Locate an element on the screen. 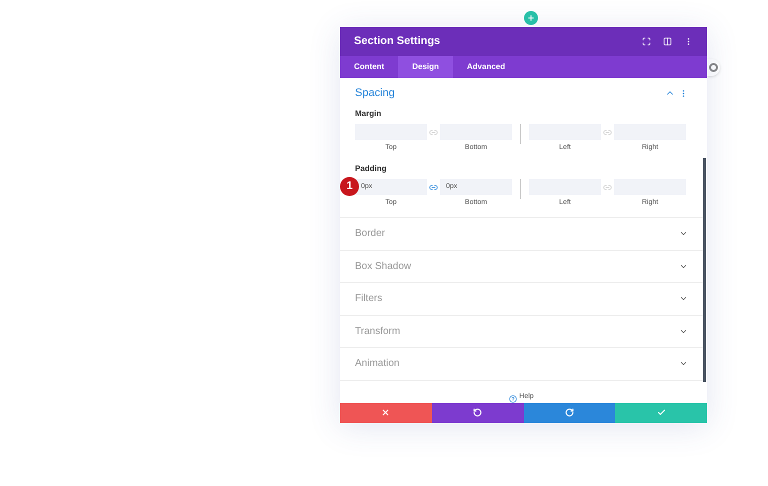  close-icon is located at coordinates (385, 412).